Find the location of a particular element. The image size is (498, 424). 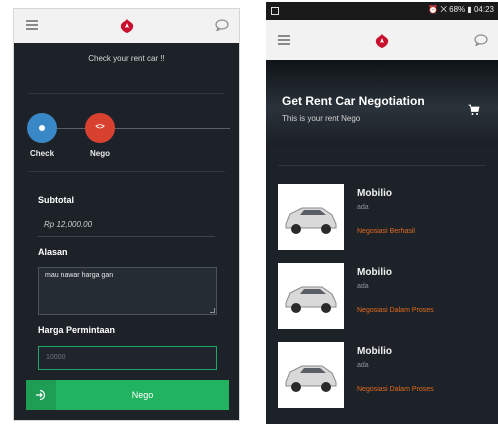

step-nego-label: Nego is located at coordinates (100, 153).